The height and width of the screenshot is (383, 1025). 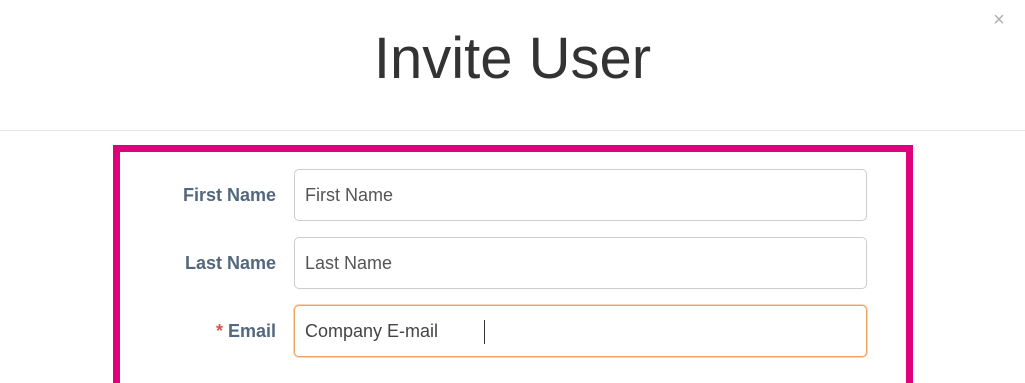 I want to click on close-button: ×, so click(x=999, y=20).